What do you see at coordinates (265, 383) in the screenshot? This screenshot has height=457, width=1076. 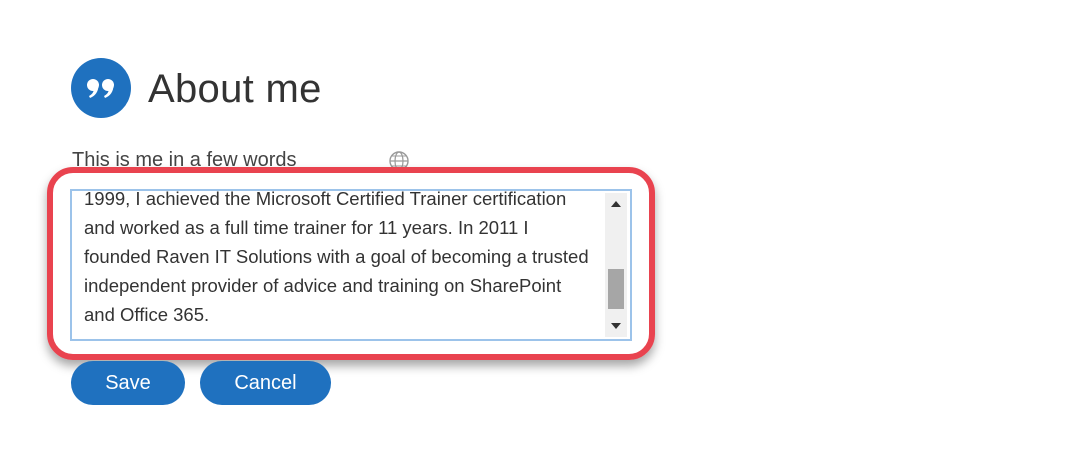 I see `cancel-button: Cancel` at bounding box center [265, 383].